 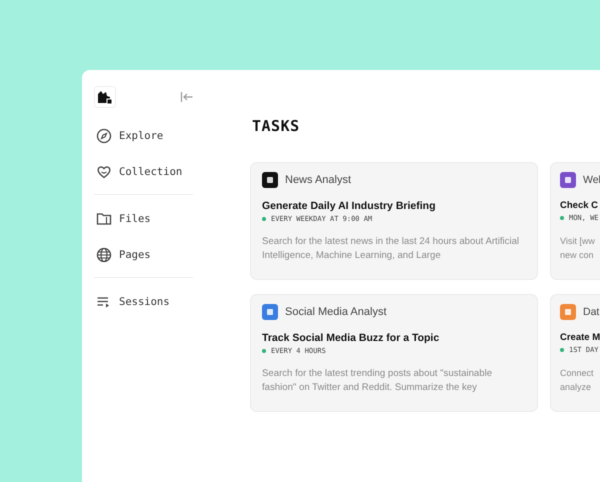 I want to click on nav-item: Collection, so click(x=152, y=172).